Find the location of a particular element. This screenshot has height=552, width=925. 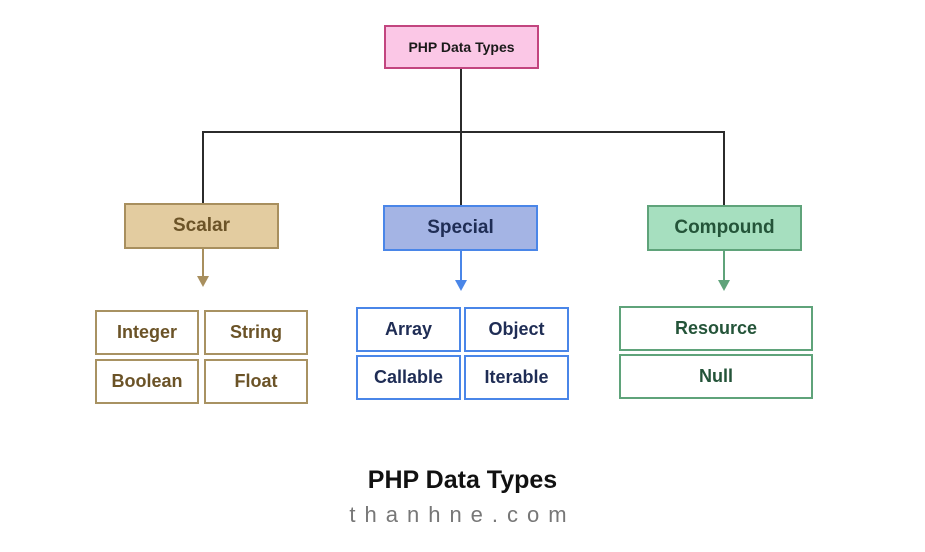

scalar-connector is located at coordinates (203, 167).